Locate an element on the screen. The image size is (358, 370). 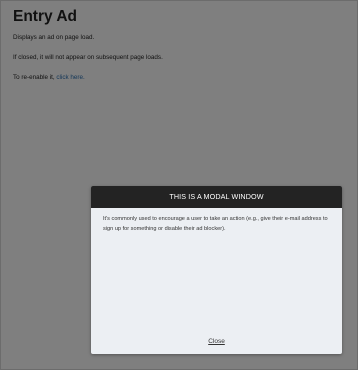
modal-close-link: Close is located at coordinates (216, 341).